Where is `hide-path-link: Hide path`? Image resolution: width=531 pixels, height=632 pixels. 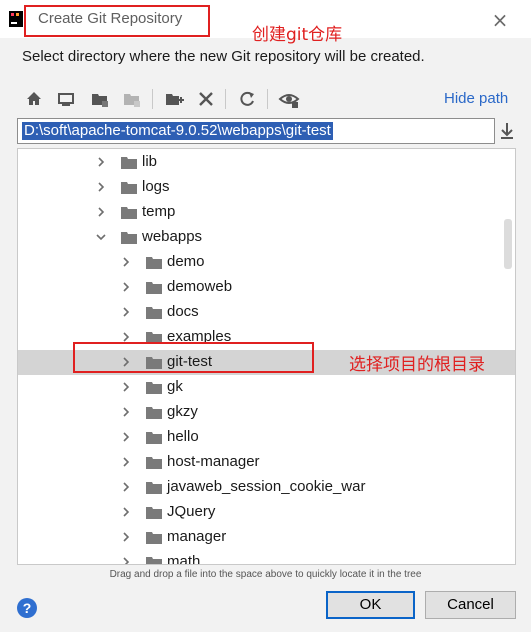
hide-path-link: Hide path is located at coordinates (476, 98).